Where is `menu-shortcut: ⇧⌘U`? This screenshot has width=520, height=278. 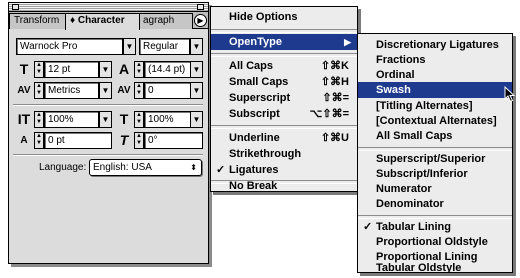
menu-shortcut: ⇧⌘U is located at coordinates (334, 138).